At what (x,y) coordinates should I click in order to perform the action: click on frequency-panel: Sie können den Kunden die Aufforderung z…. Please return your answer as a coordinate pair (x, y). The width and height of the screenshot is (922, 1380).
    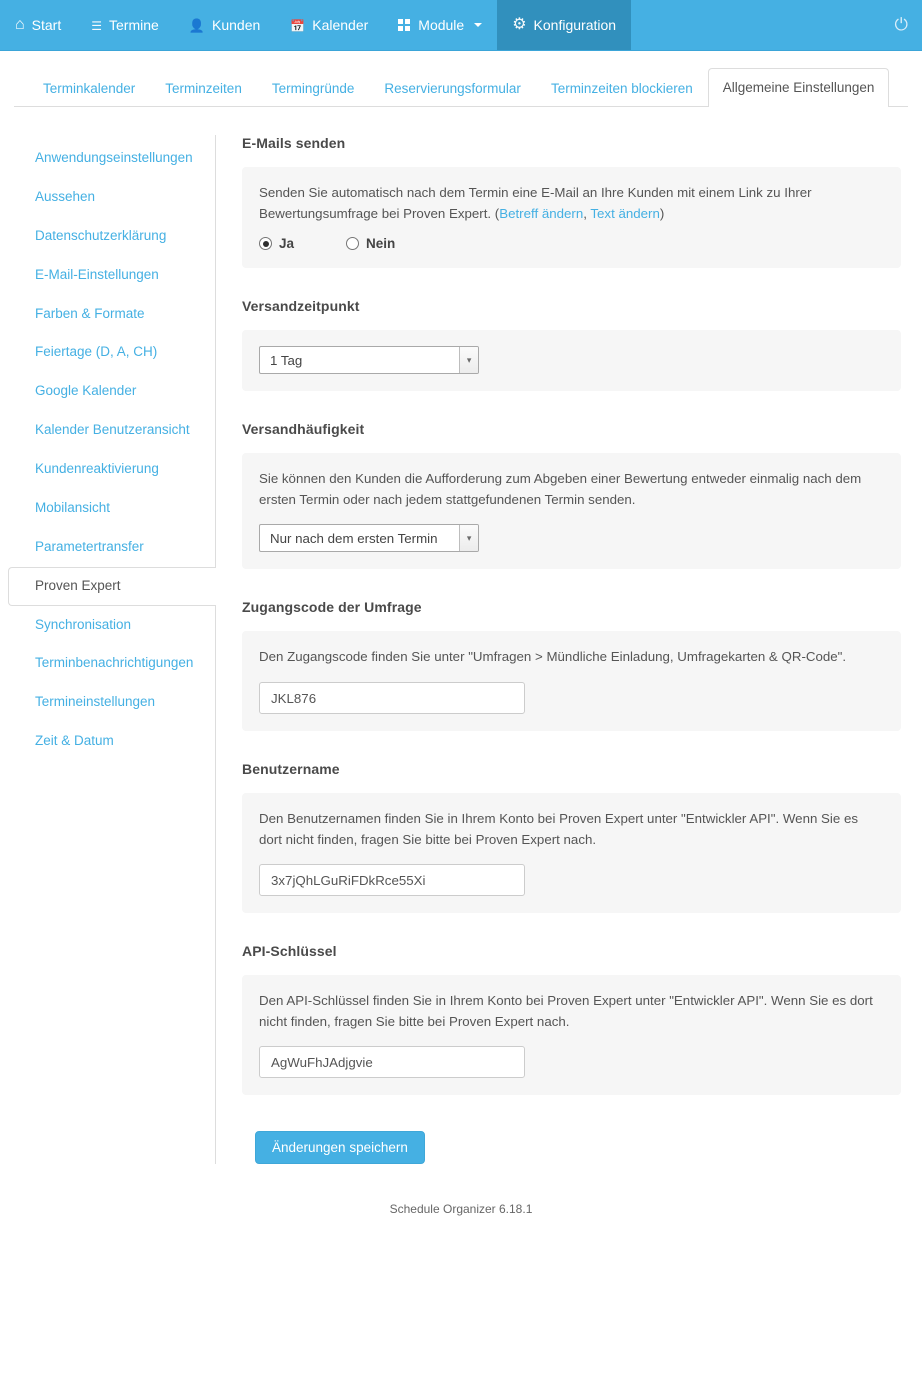
    Looking at the image, I should click on (571, 511).